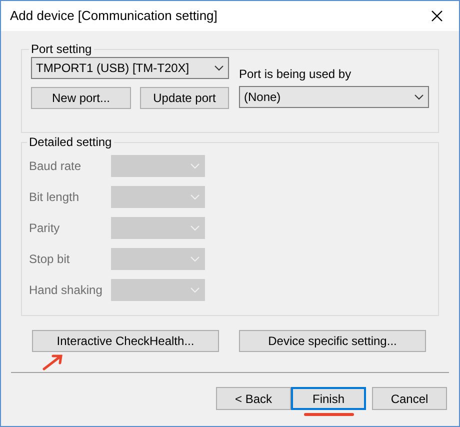 The image size is (460, 427). Describe the element at coordinates (334, 97) in the screenshot. I see `port-user-dropdown: (None)` at that location.